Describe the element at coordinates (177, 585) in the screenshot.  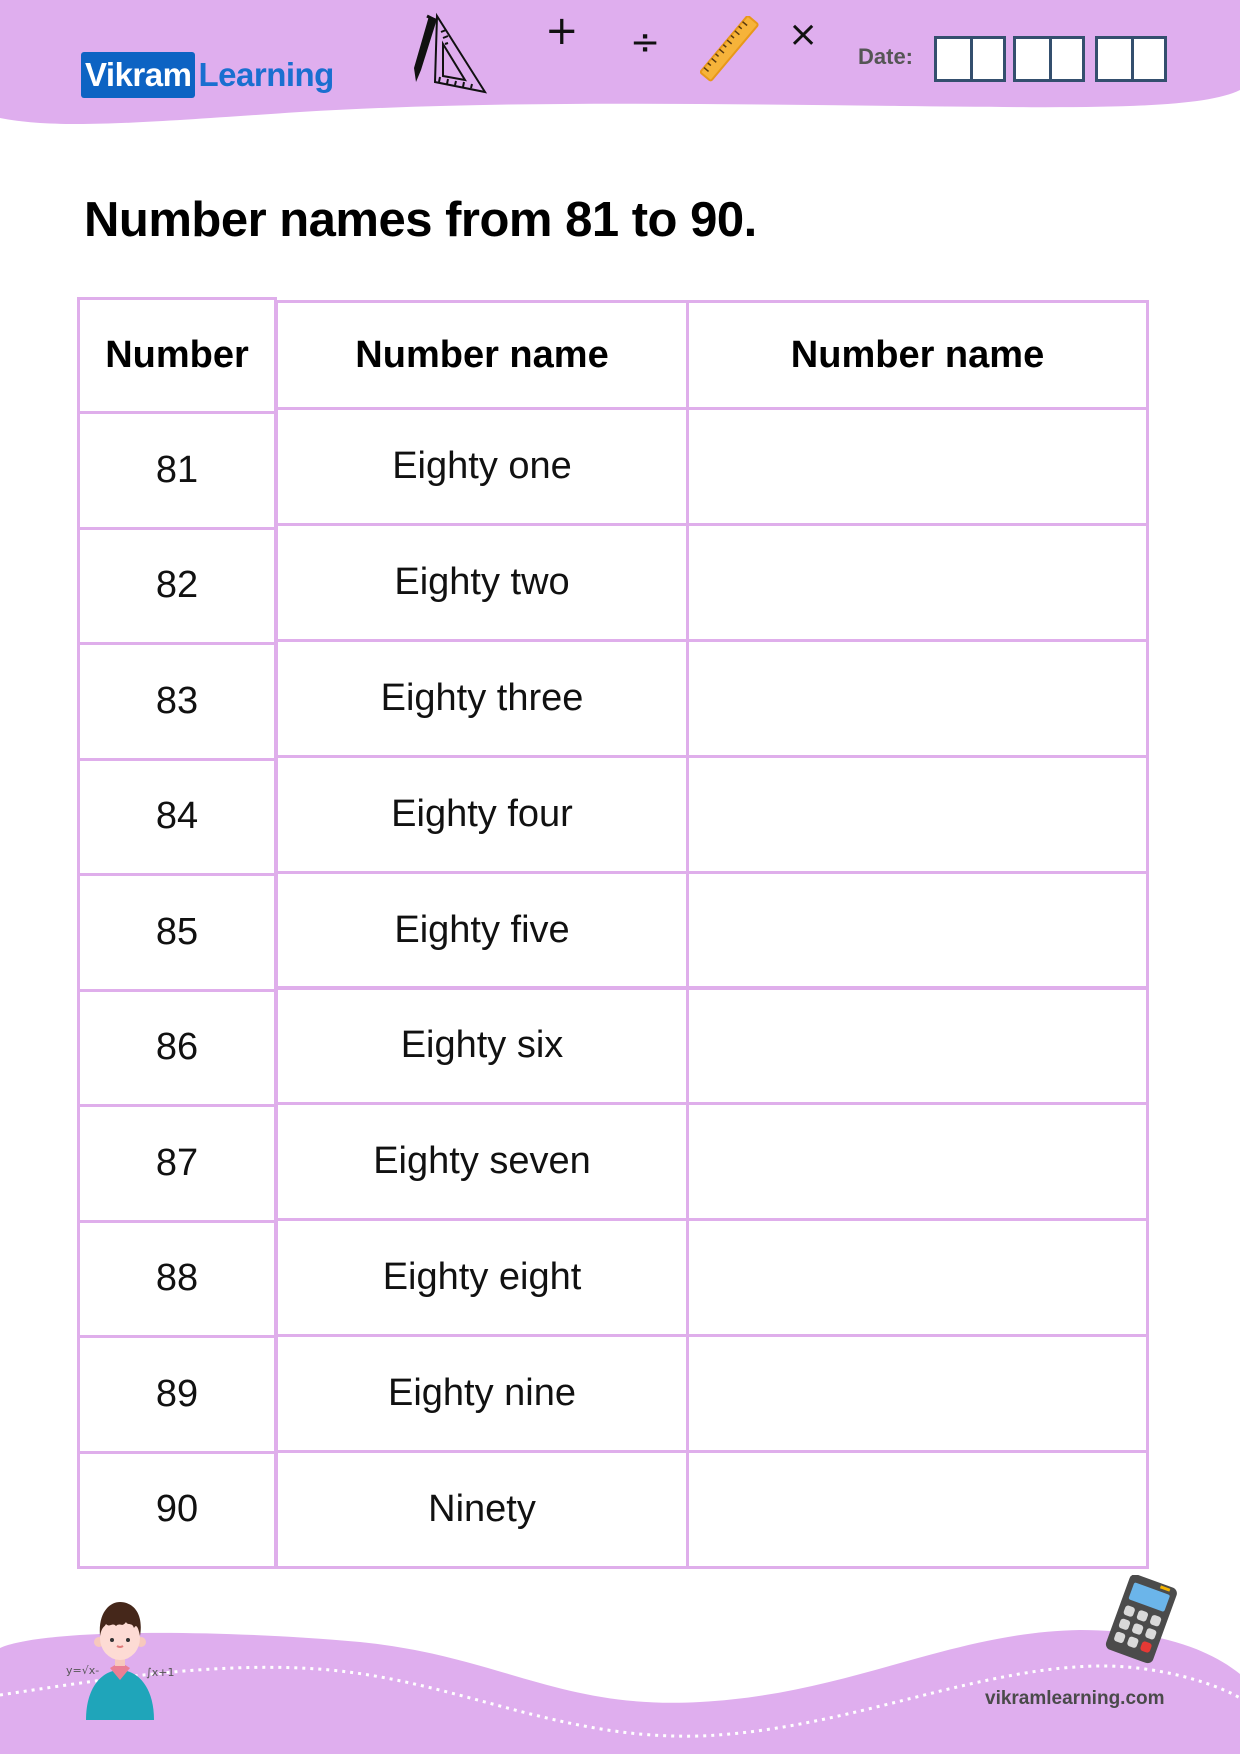
I see `number-cell: 82` at that location.